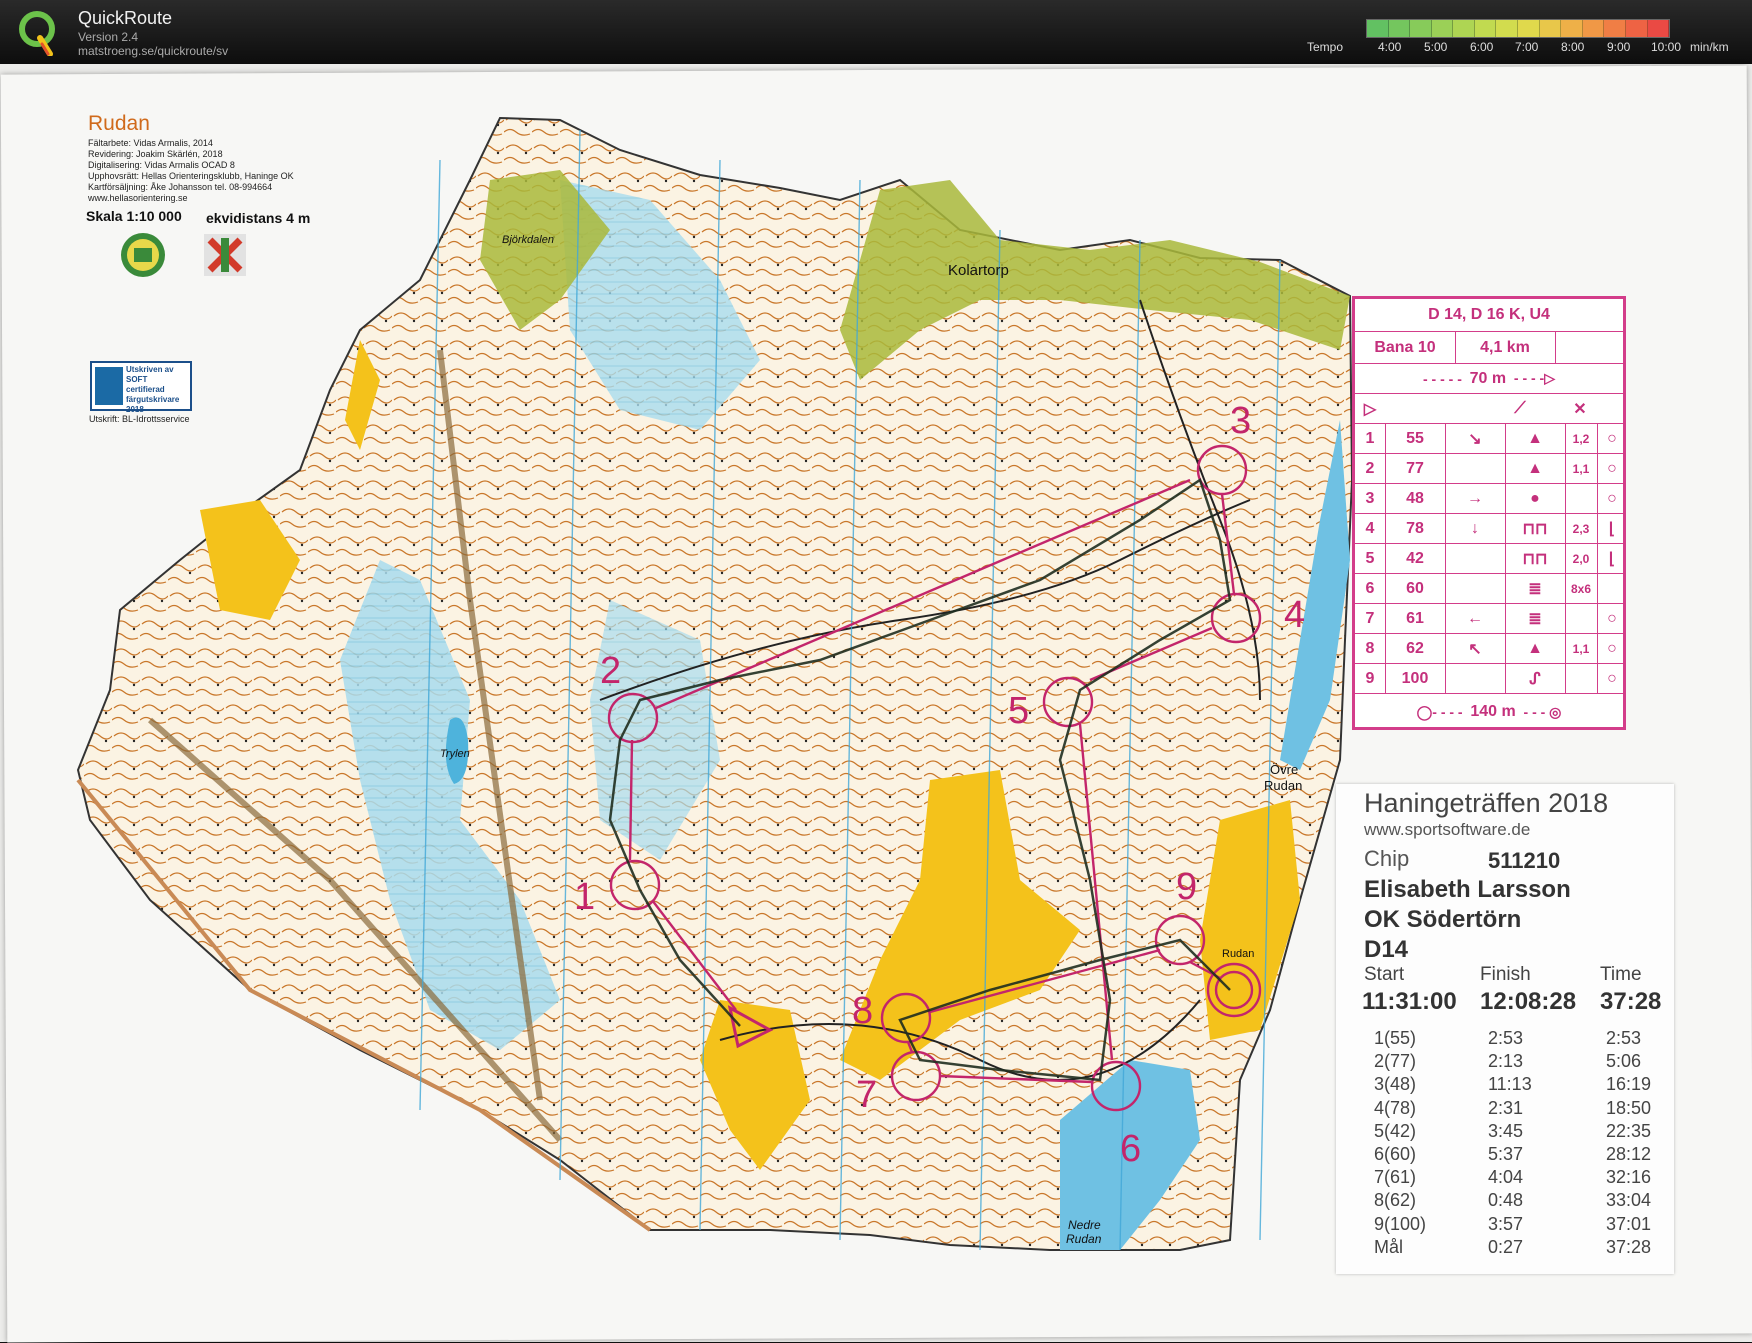 The width and height of the screenshot is (1752, 1343). Describe the element at coordinates (150, 369) in the screenshot. I see `soft-text: Utskriven av` at that location.